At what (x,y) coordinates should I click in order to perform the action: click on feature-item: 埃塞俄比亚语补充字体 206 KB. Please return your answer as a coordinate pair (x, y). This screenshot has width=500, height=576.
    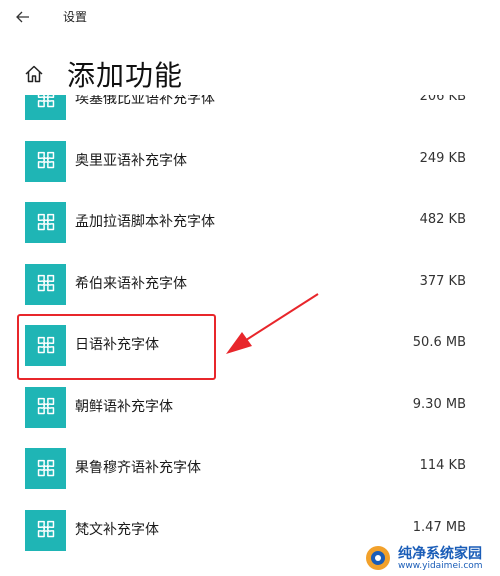
    Looking at the image, I should click on (250, 110).